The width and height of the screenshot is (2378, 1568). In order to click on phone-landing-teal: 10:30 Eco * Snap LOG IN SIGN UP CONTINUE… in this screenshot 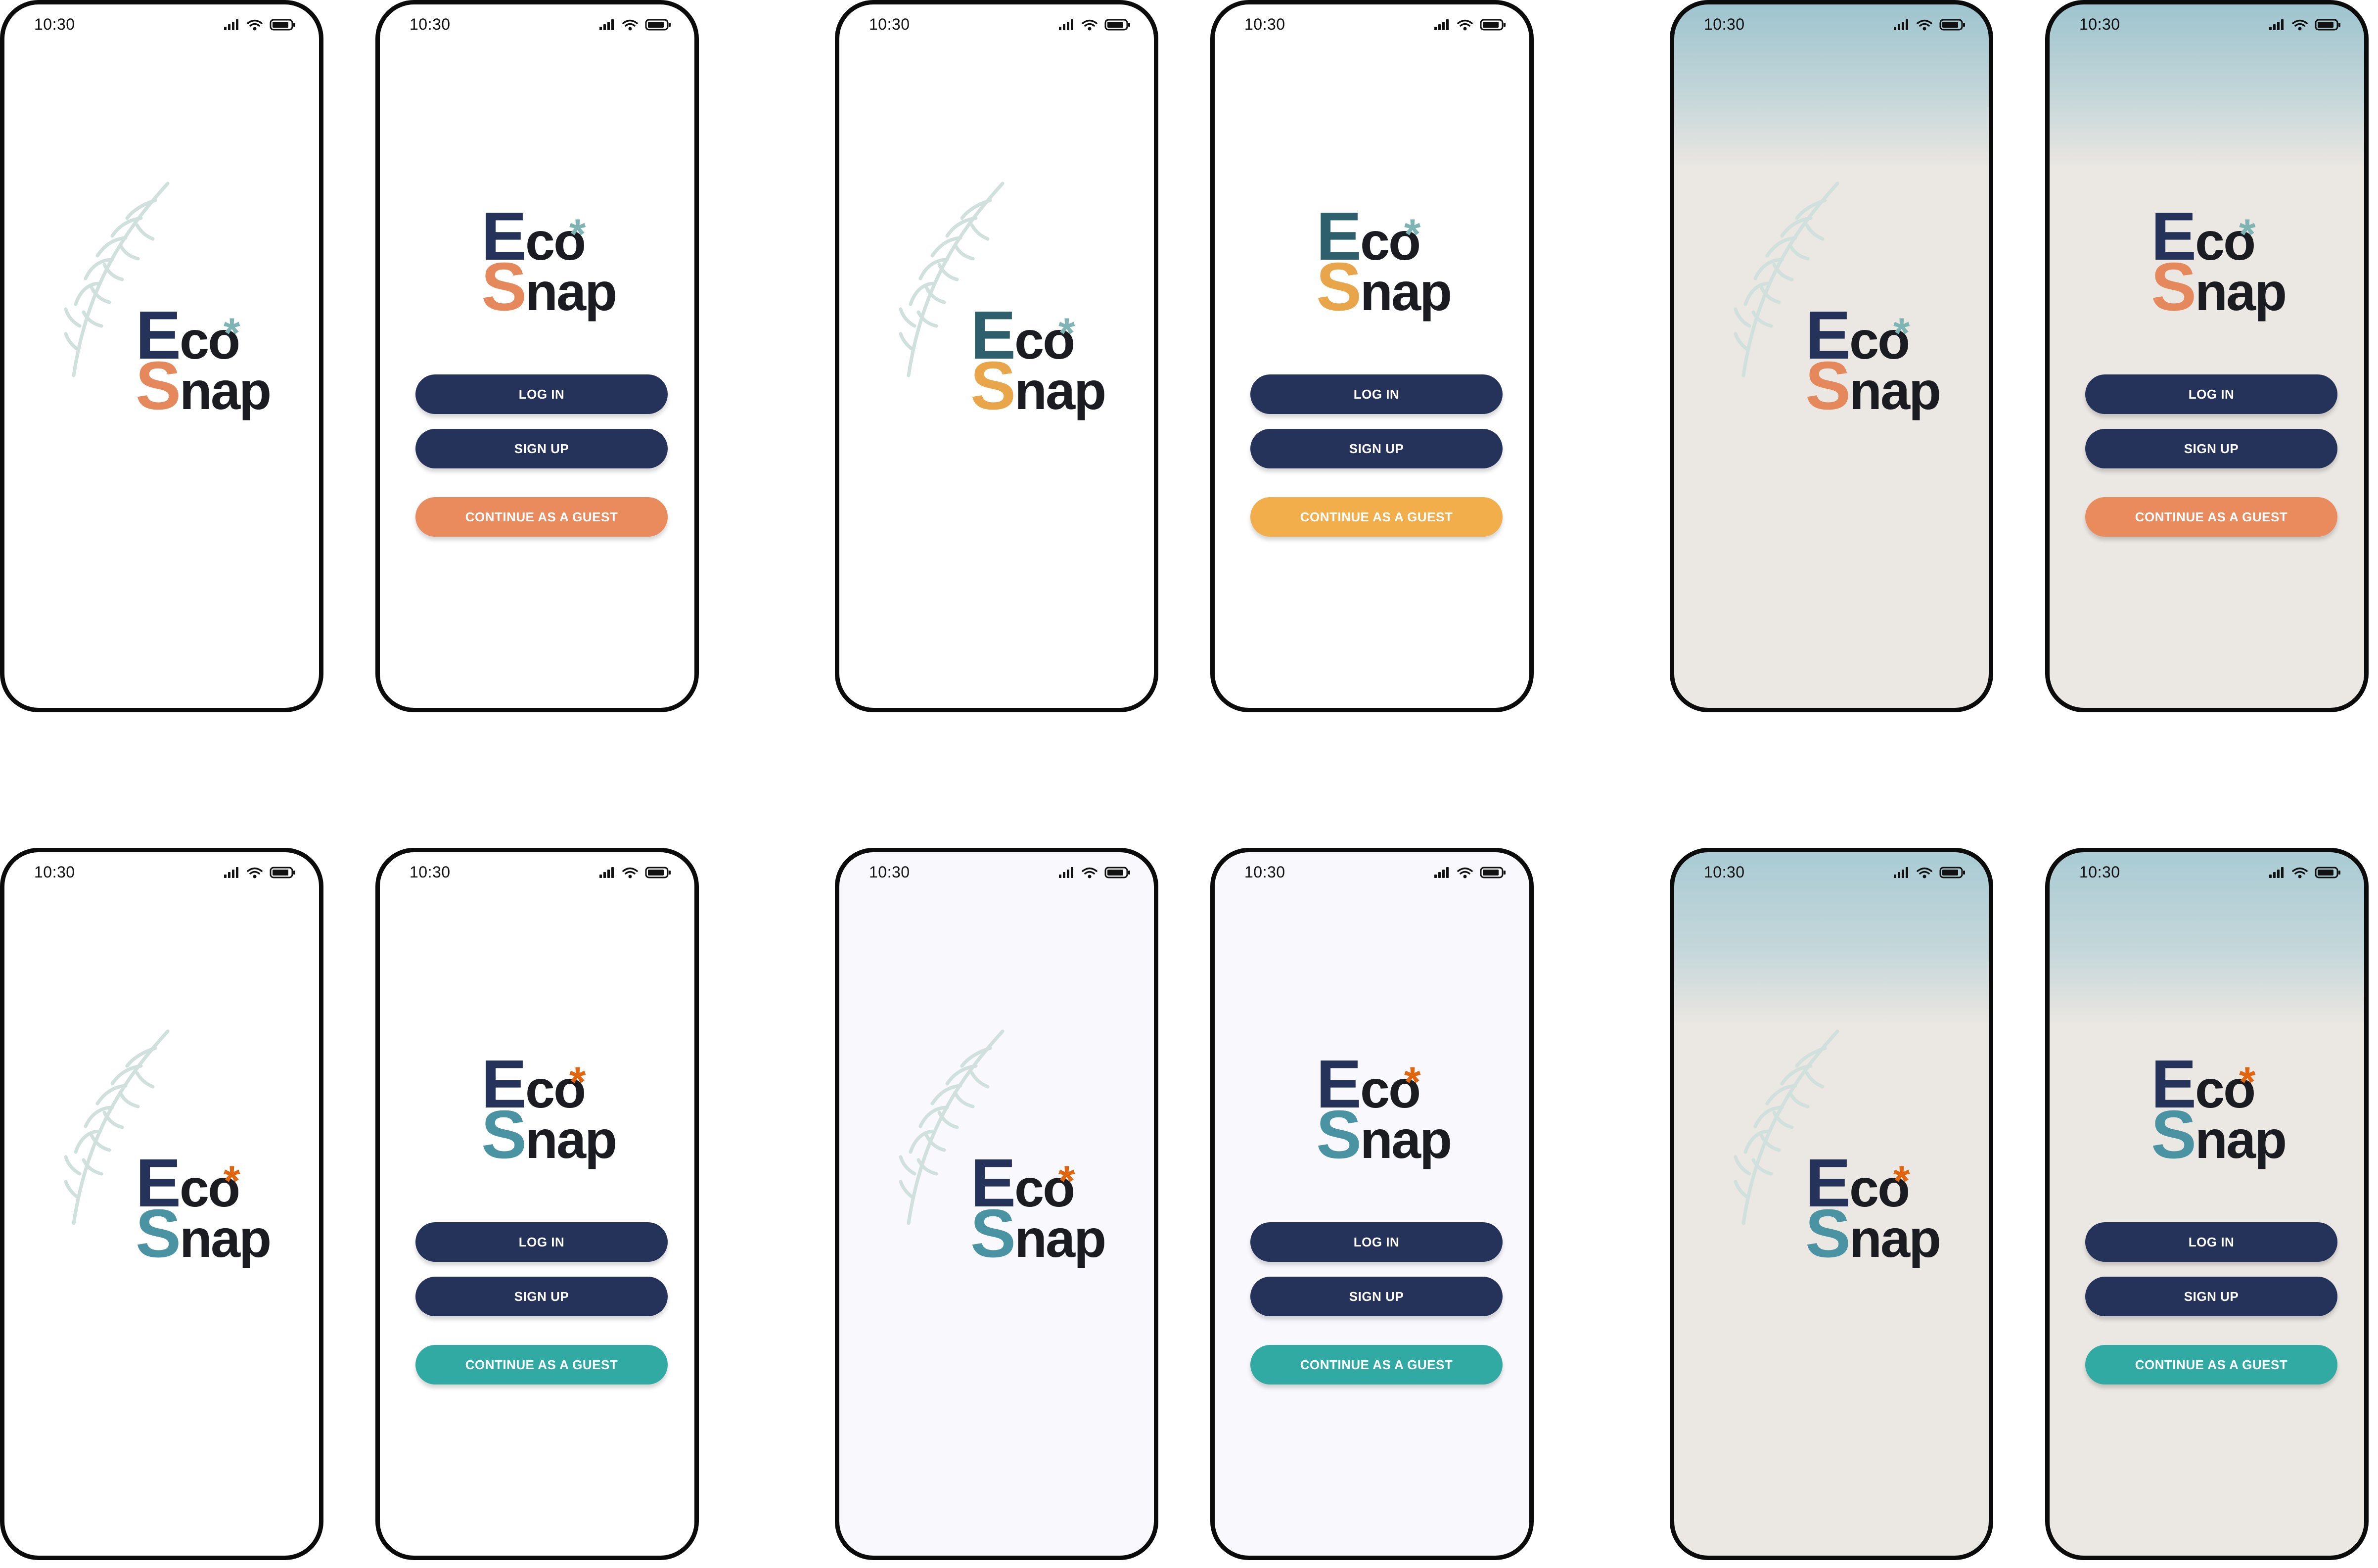, I will do `click(537, 1204)`.